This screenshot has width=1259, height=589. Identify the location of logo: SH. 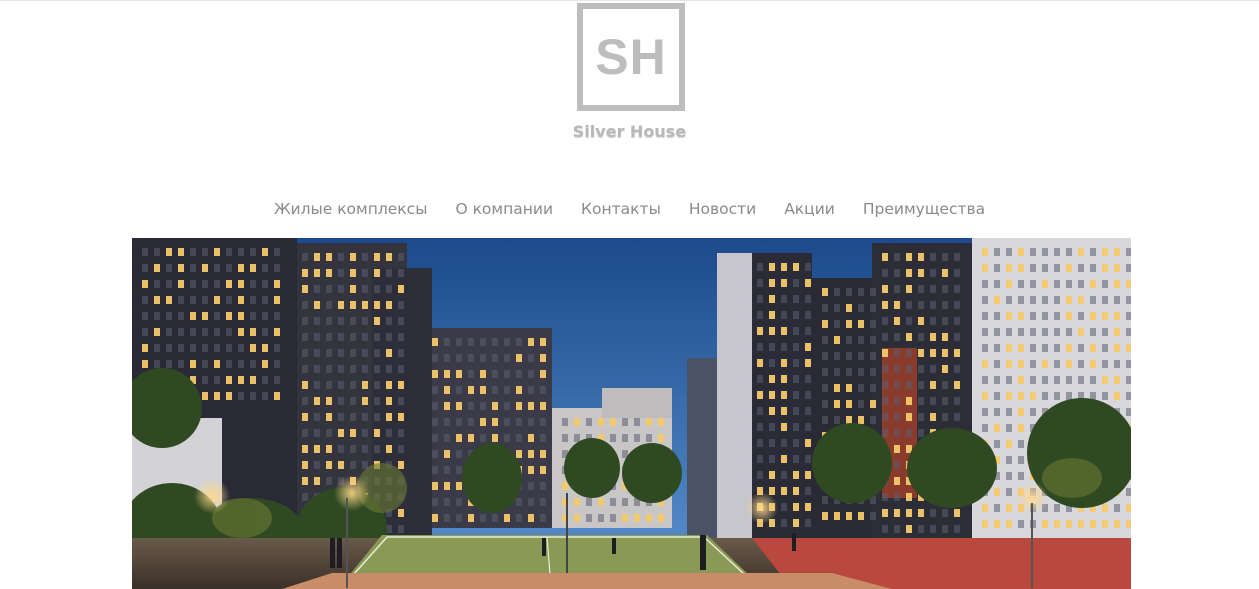
(631, 57).